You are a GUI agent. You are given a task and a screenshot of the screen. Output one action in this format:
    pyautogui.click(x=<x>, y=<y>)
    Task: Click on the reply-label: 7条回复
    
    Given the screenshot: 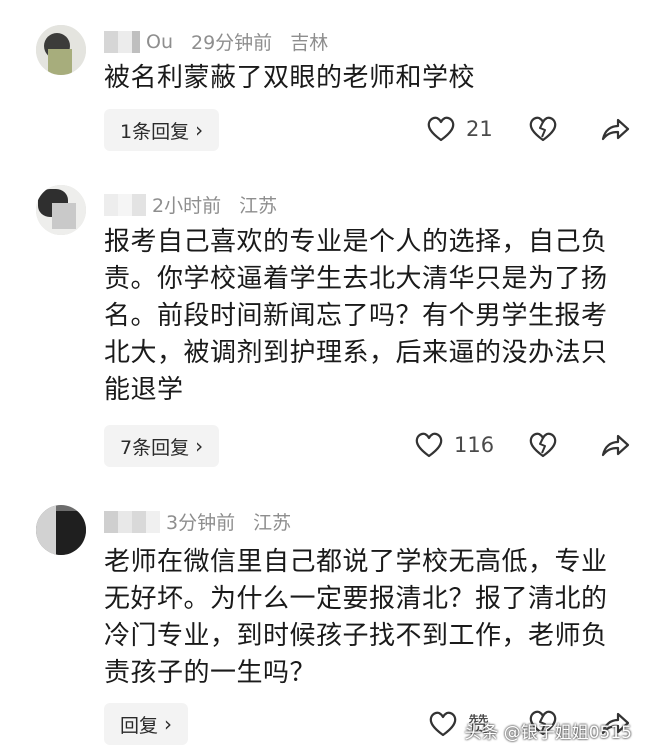 What is the action you would take?
    pyautogui.click(x=155, y=447)
    